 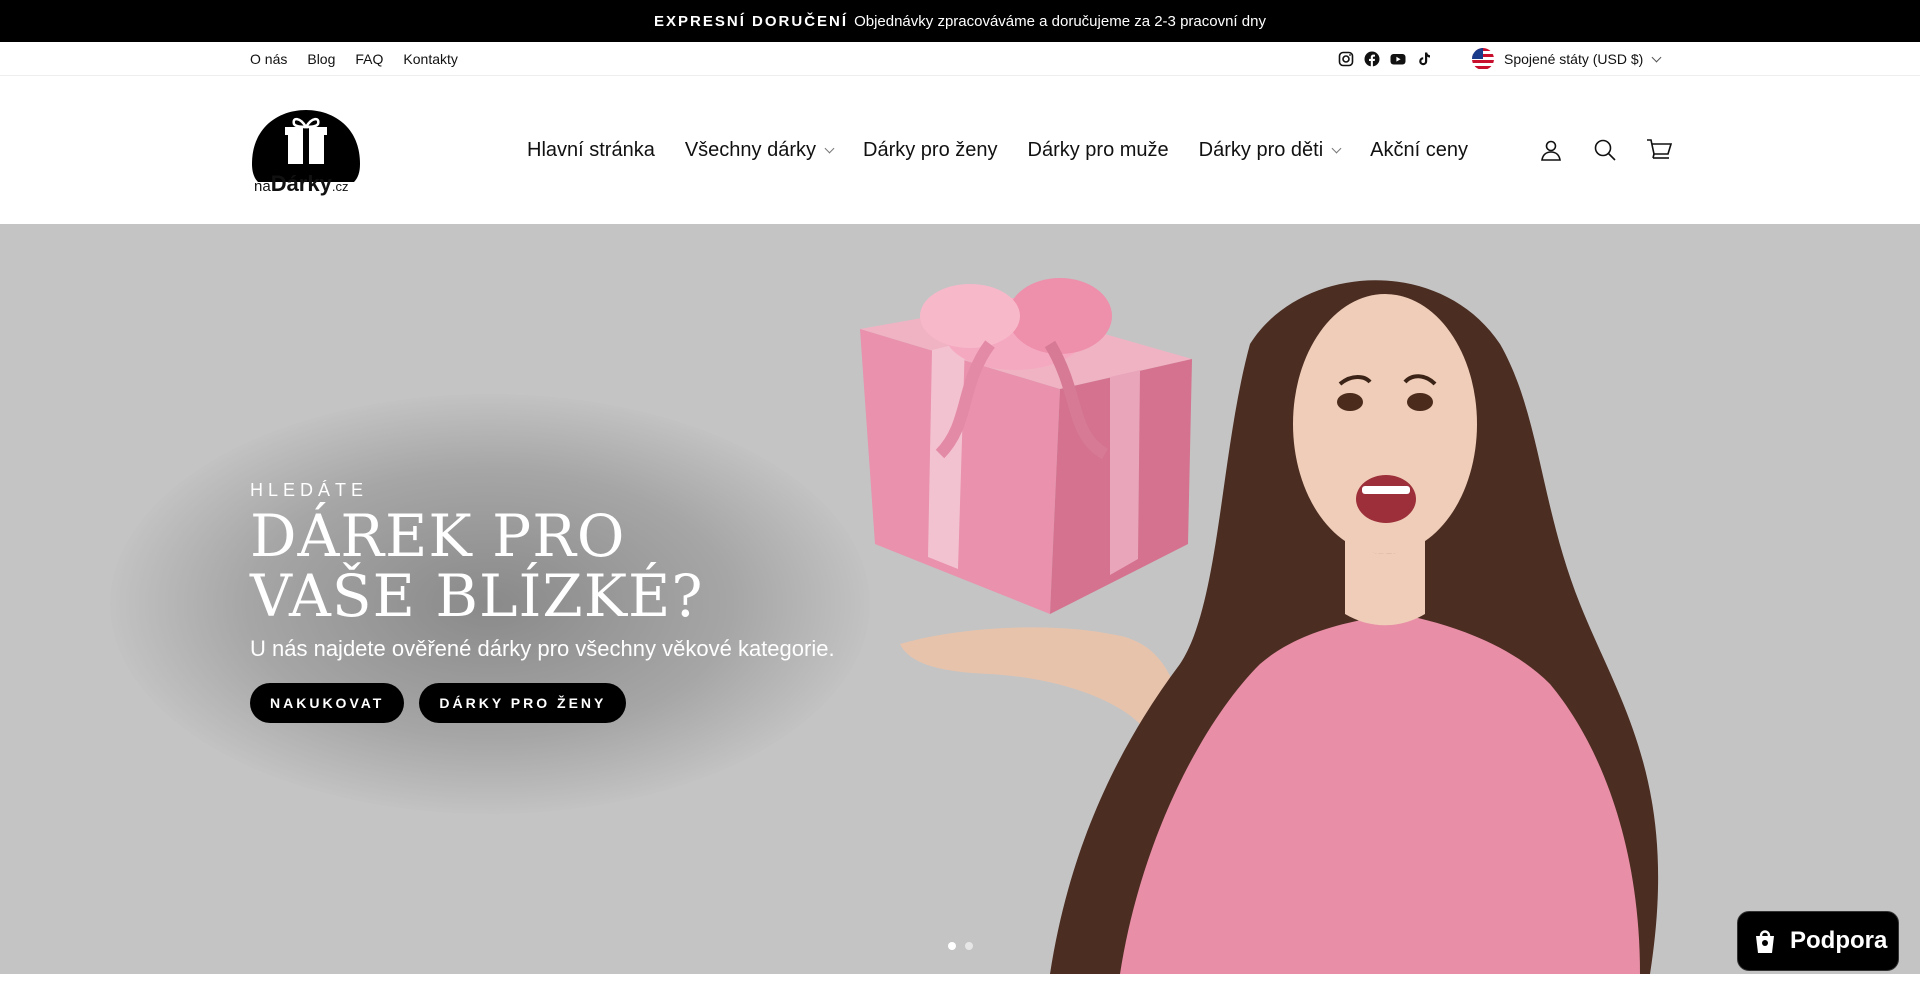 I want to click on shop-now-button: NAKUKOVAT, so click(x=327, y=703).